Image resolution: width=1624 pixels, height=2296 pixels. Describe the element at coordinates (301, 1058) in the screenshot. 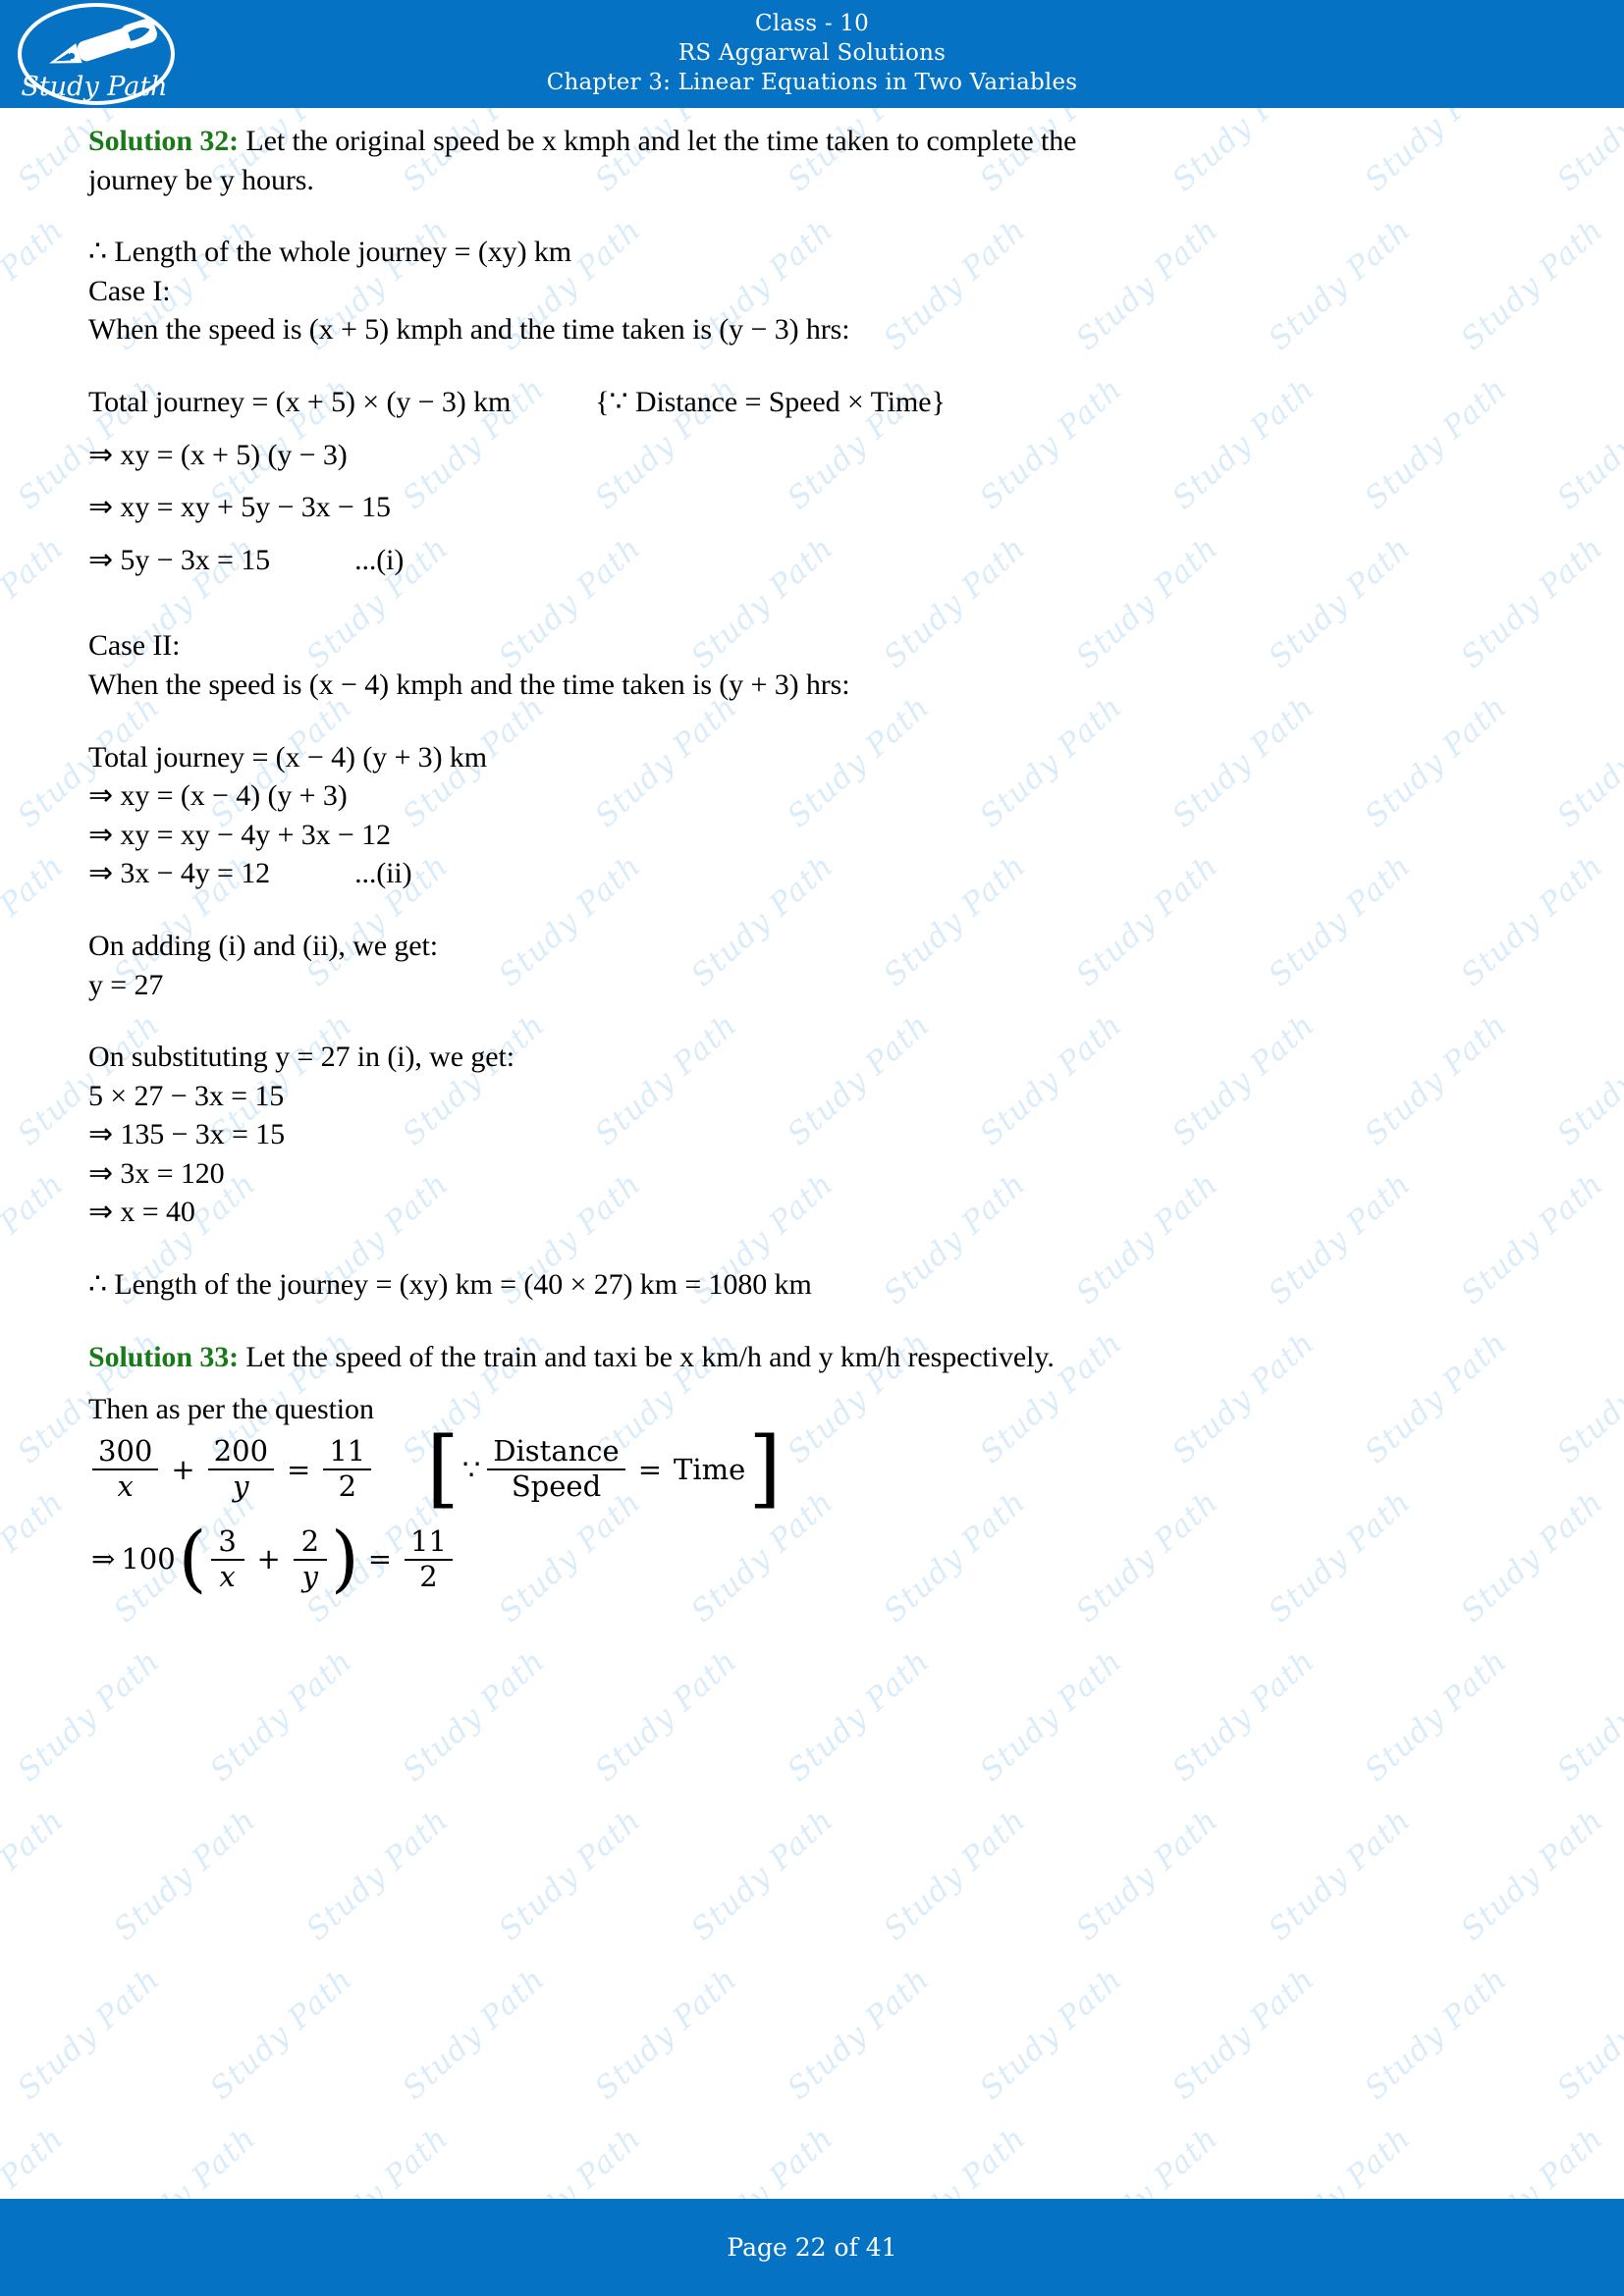

I see `substitution-text: On substituting y = 27 in (i), we get:` at that location.